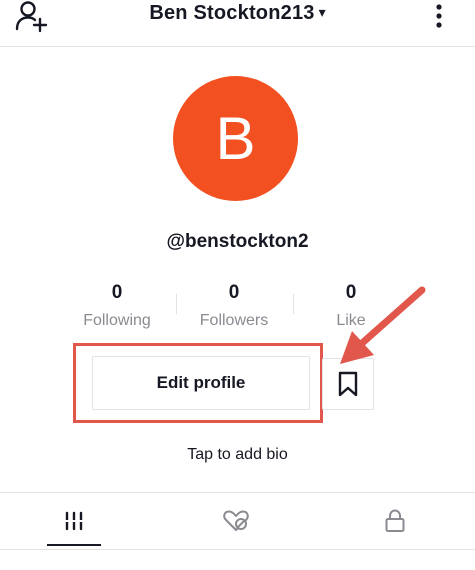 Image resolution: width=475 pixels, height=570 pixels. Describe the element at coordinates (351, 292) in the screenshot. I see `likes-count: 0` at that location.